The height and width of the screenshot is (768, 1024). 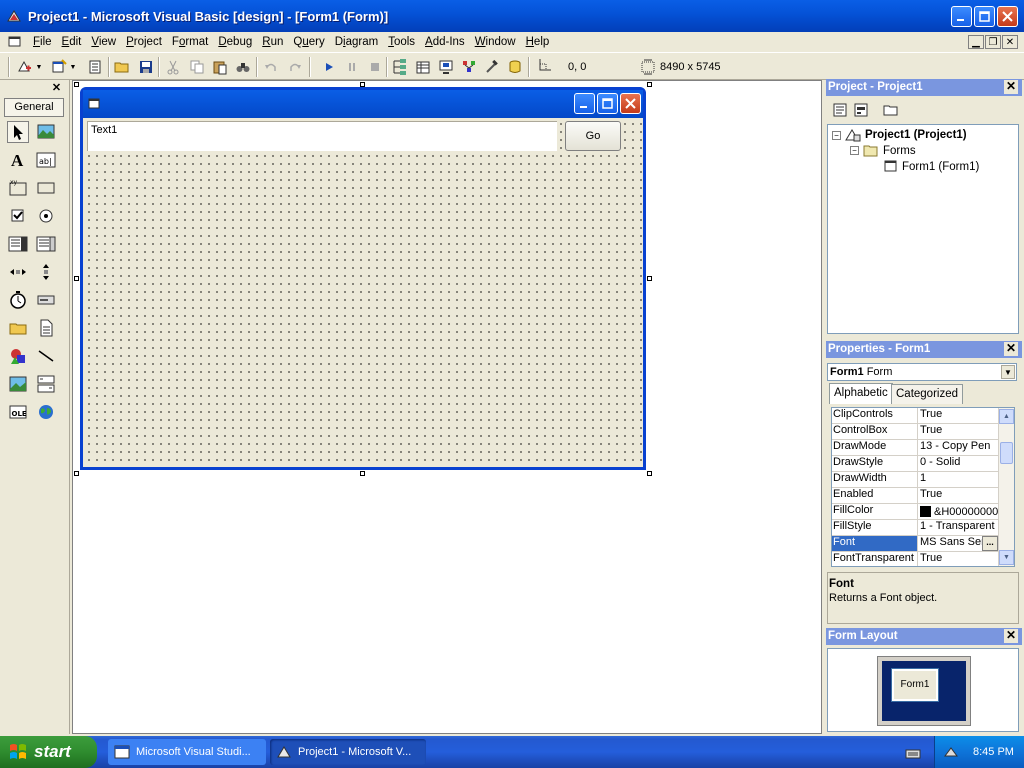 What do you see at coordinates (103, 42) in the screenshot?
I see `menu-view: View` at bounding box center [103, 42].